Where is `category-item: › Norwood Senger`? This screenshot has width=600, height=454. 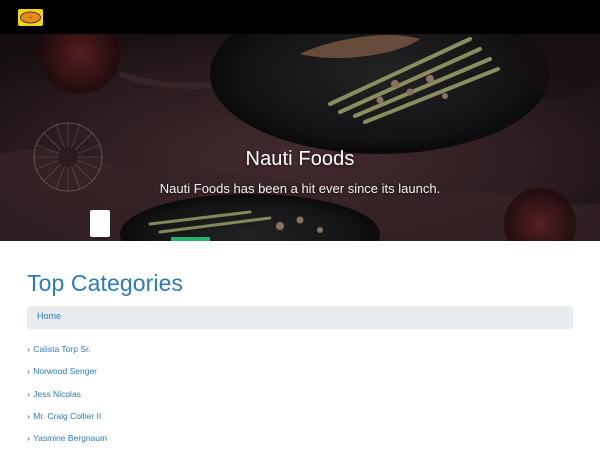
category-item: › Norwood Senger is located at coordinates (67, 376).